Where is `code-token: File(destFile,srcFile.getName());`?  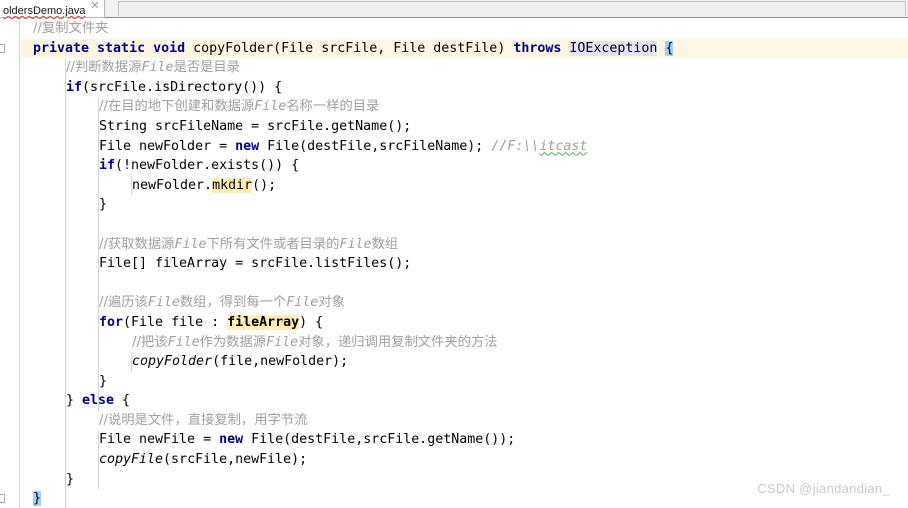 code-token: File(destFile,srcFile.getName()); is located at coordinates (379, 440).